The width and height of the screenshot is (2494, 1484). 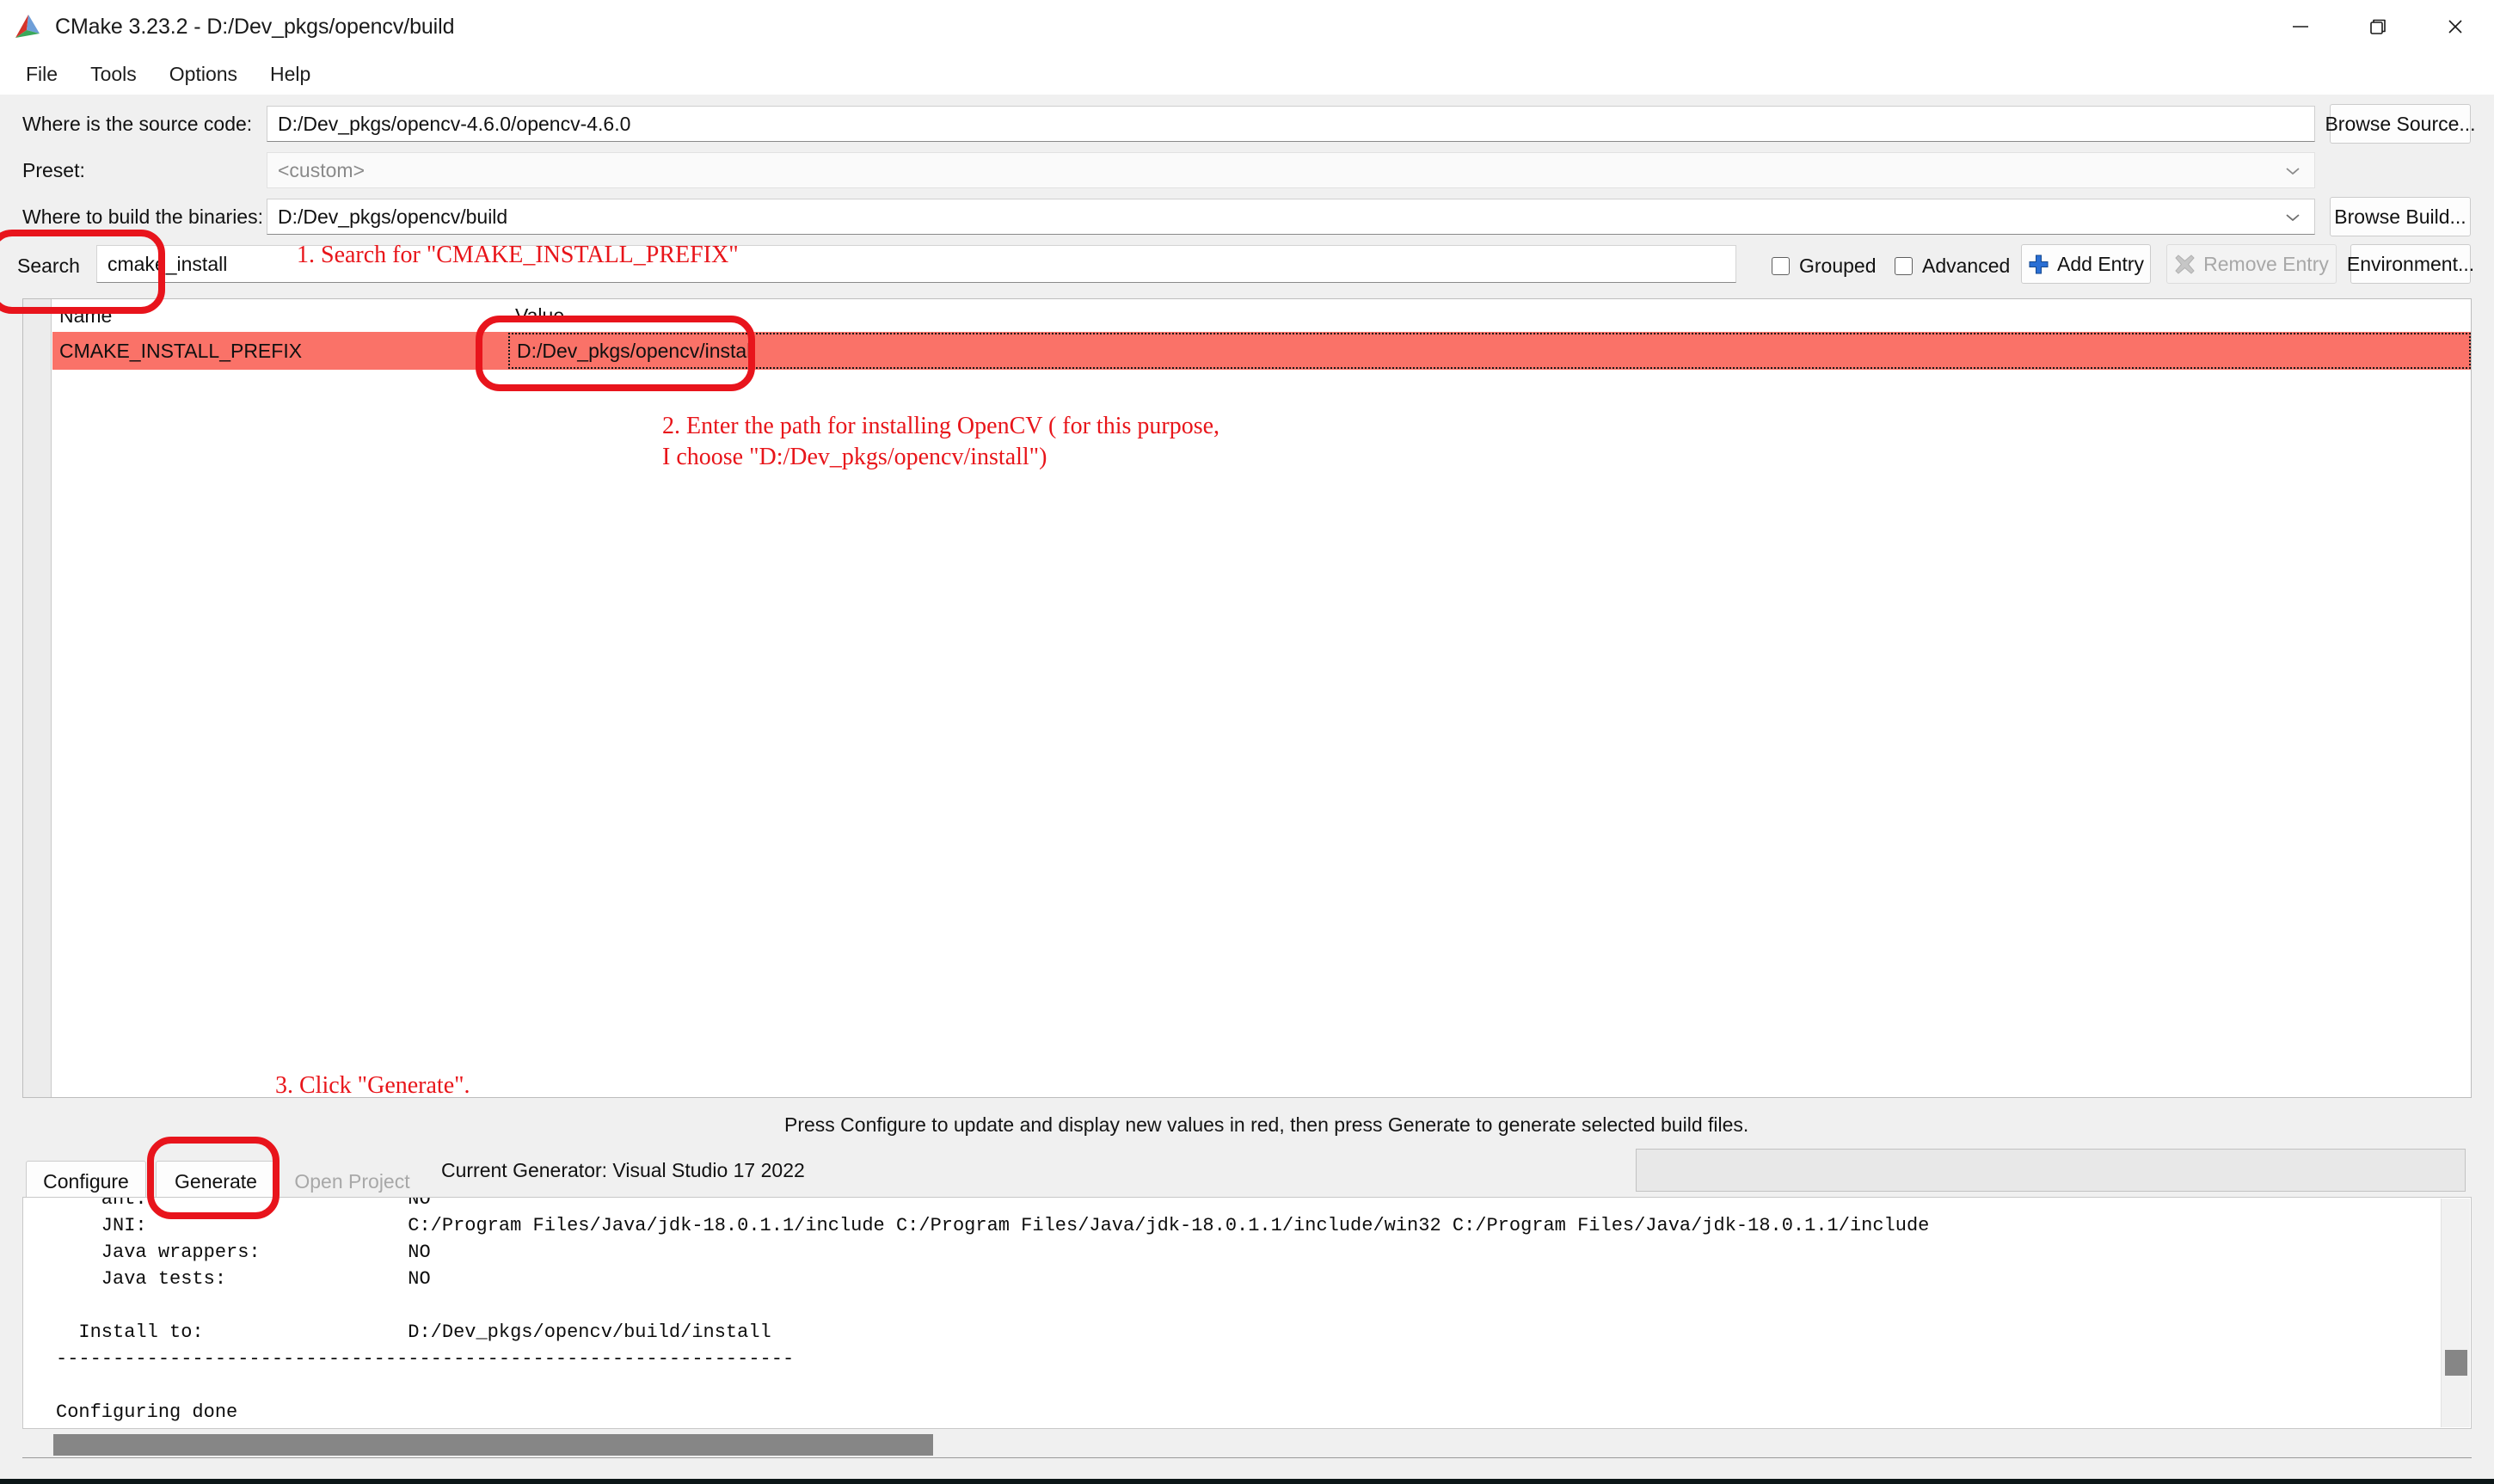 What do you see at coordinates (2455, 1313) in the screenshot?
I see `console-vertical-scrollbar` at bounding box center [2455, 1313].